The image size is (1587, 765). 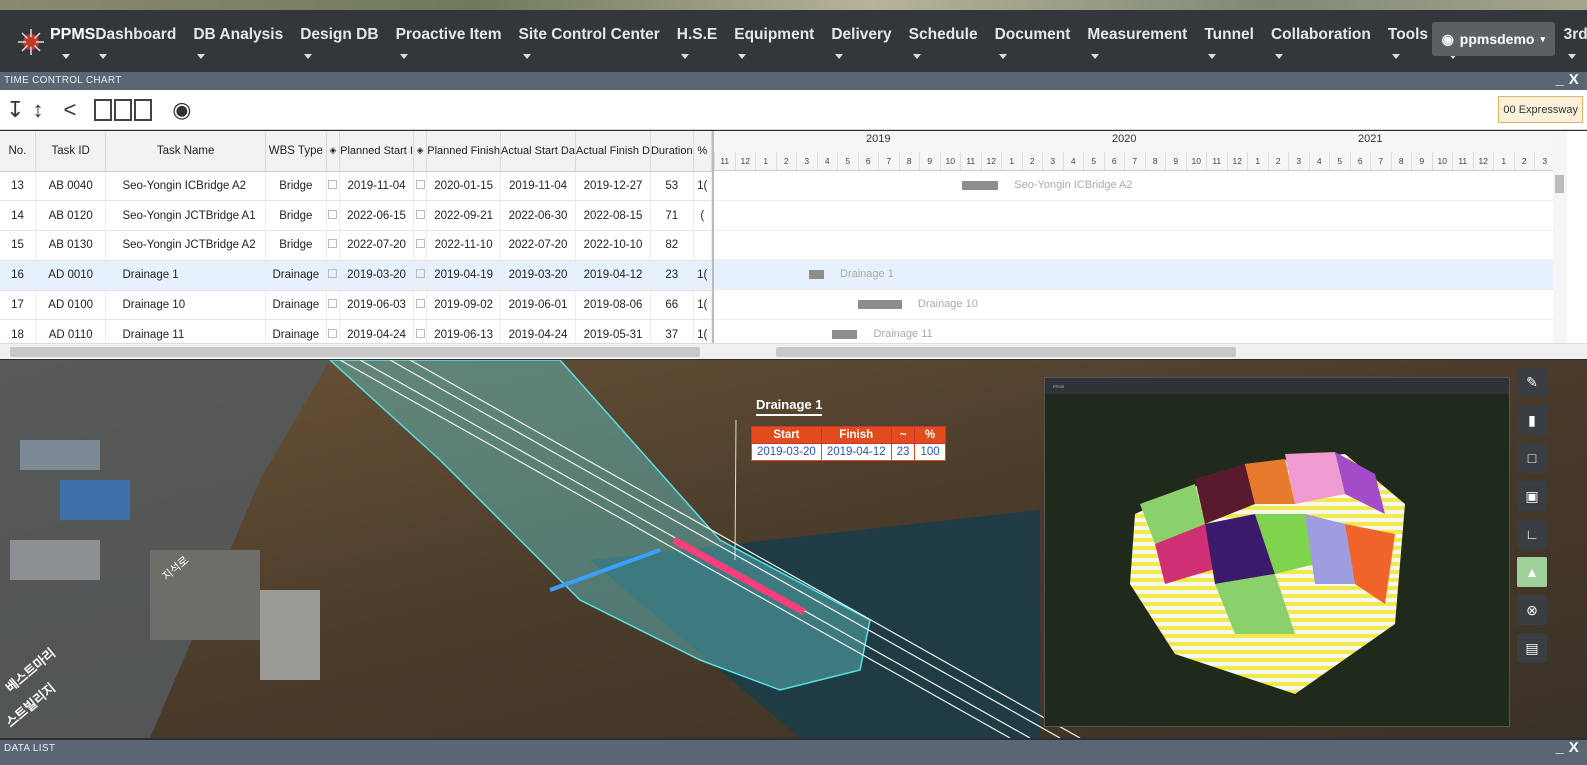 I want to click on vertical-scrollbar, so click(x=1560, y=237).